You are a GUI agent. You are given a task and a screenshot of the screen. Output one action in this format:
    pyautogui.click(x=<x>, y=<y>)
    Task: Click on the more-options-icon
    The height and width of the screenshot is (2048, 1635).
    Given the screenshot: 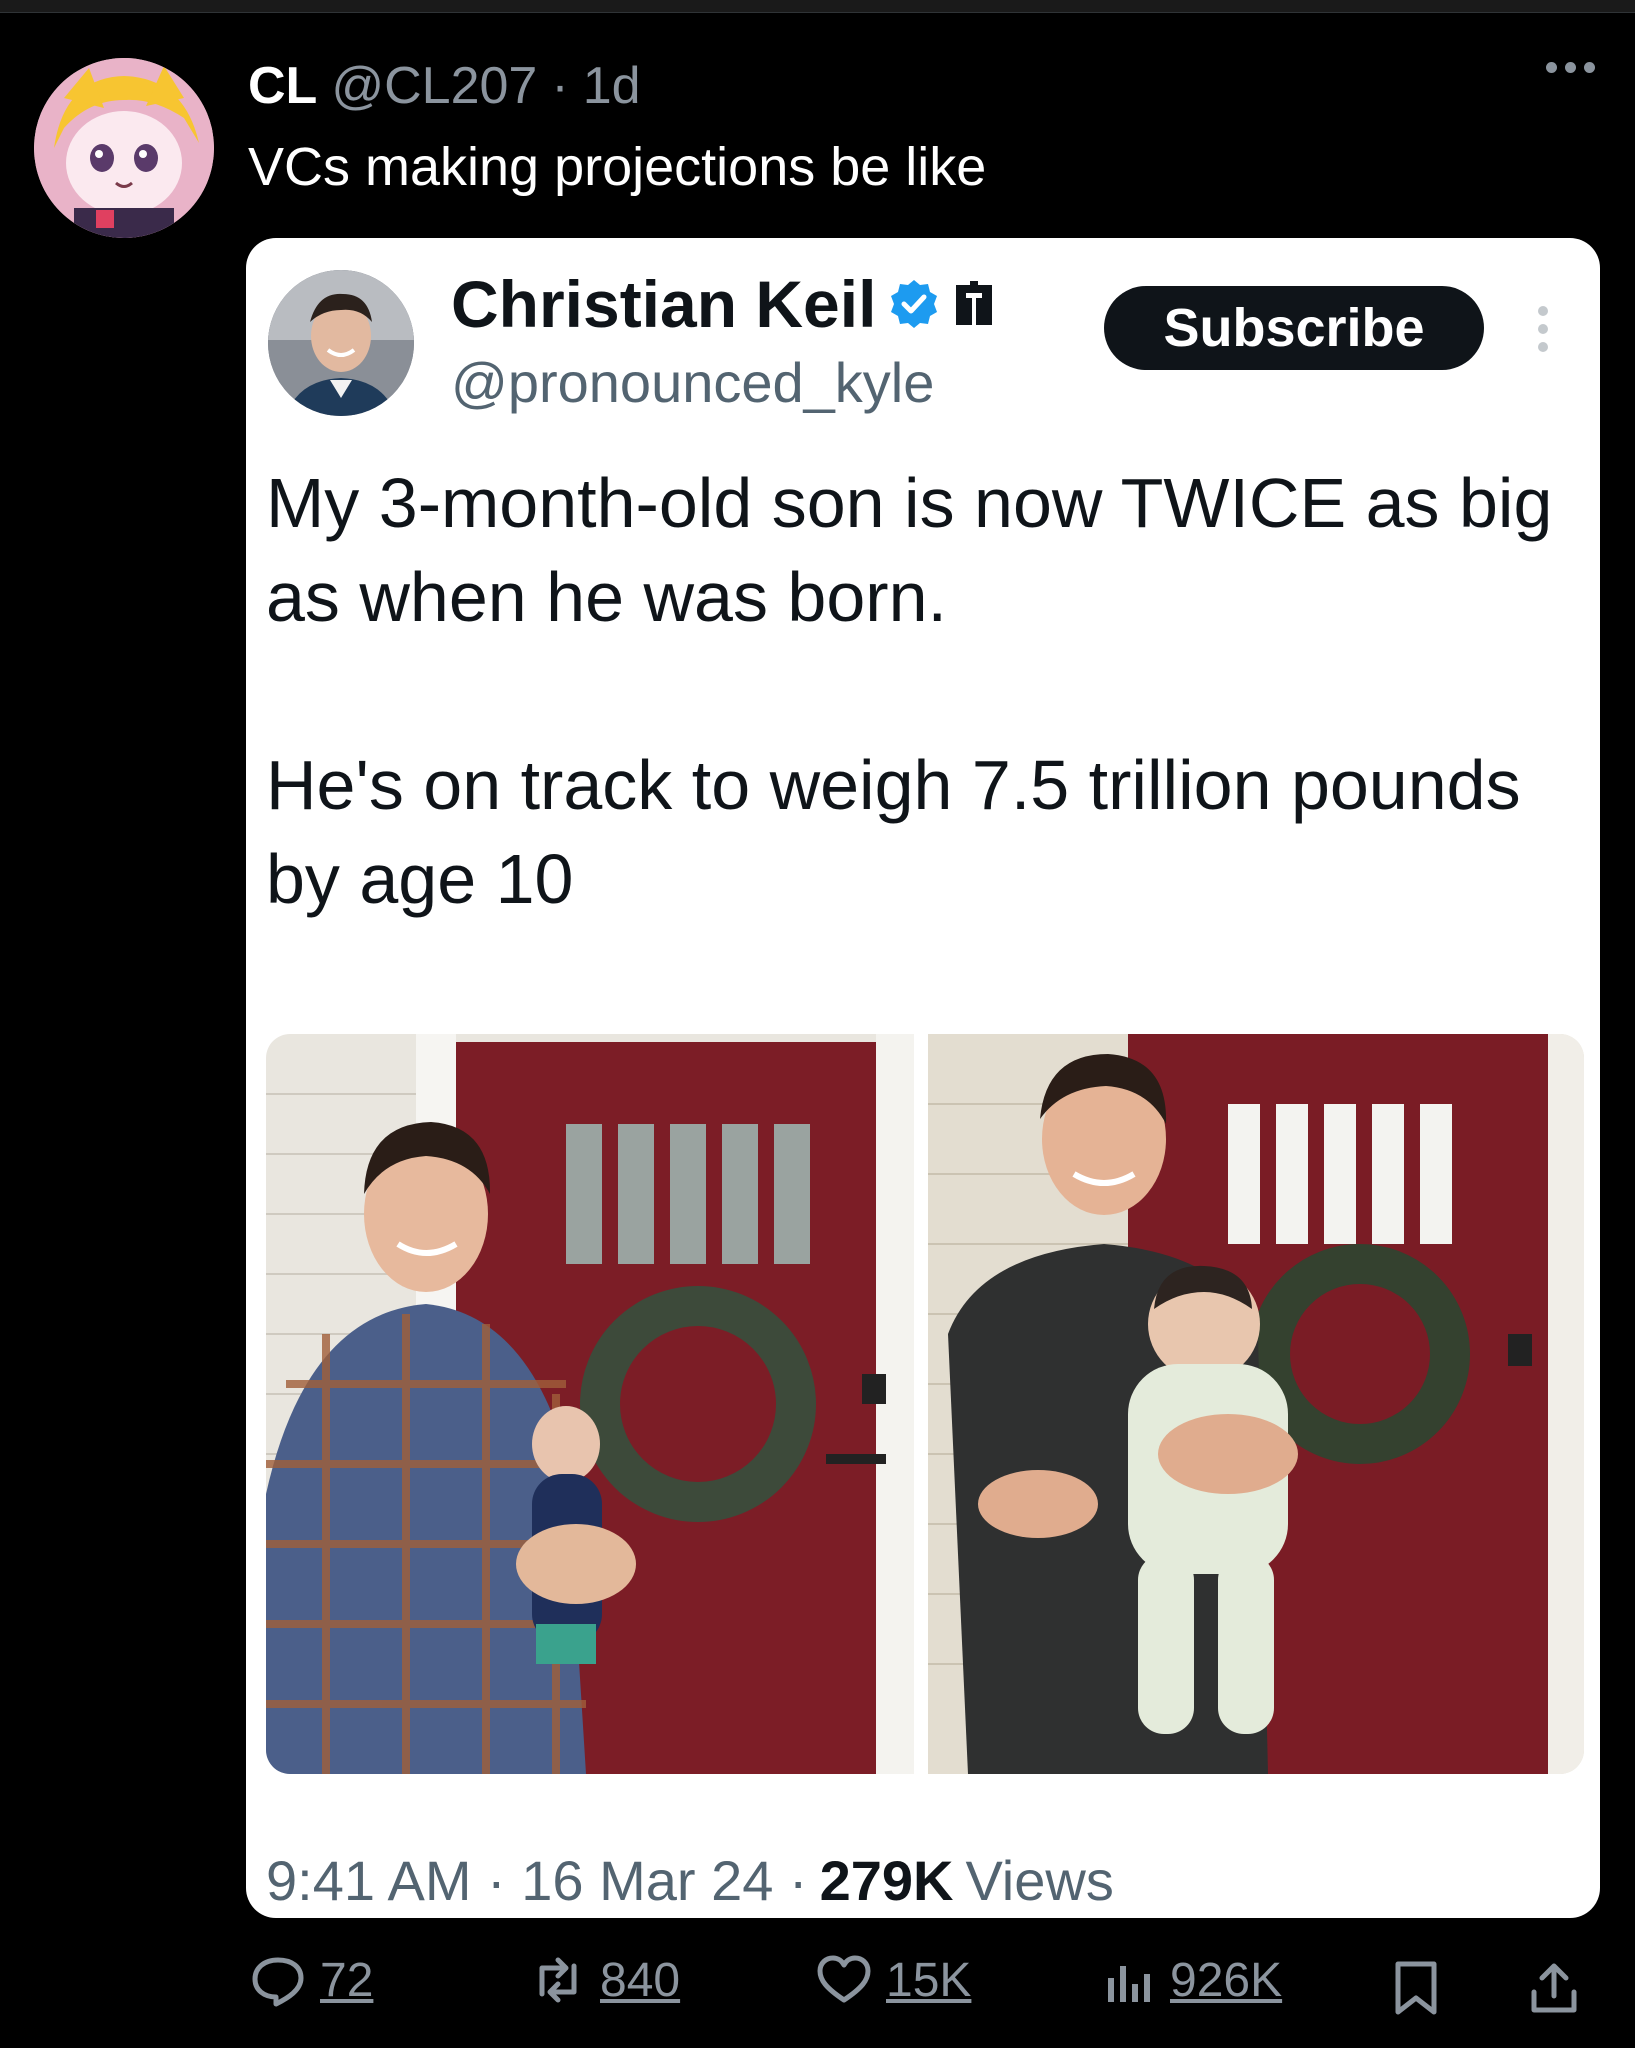 What is the action you would take?
    pyautogui.click(x=1570, y=67)
    